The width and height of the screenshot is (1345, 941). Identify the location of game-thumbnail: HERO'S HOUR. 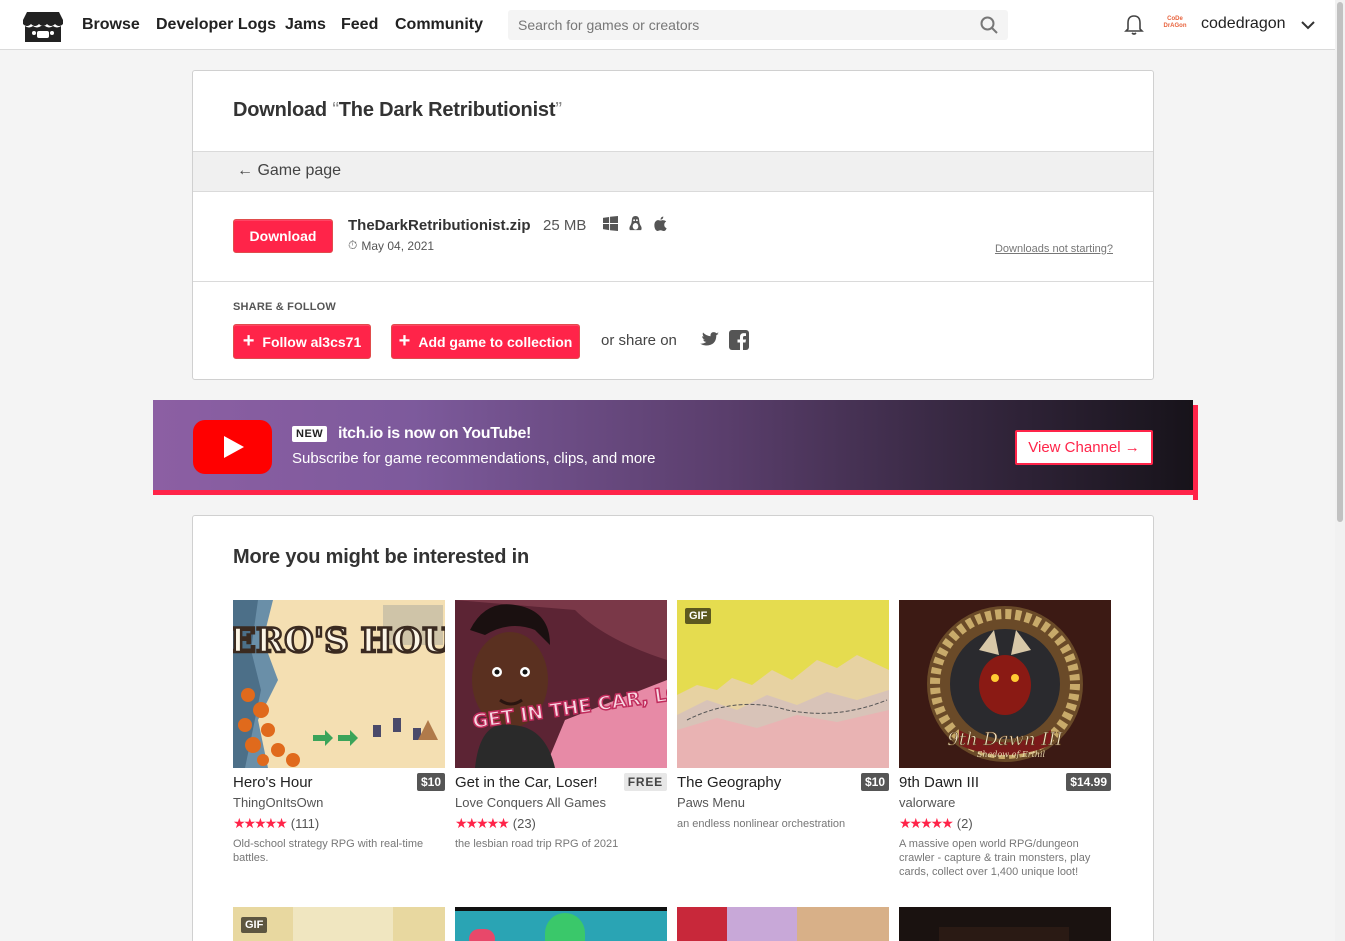
(339, 684).